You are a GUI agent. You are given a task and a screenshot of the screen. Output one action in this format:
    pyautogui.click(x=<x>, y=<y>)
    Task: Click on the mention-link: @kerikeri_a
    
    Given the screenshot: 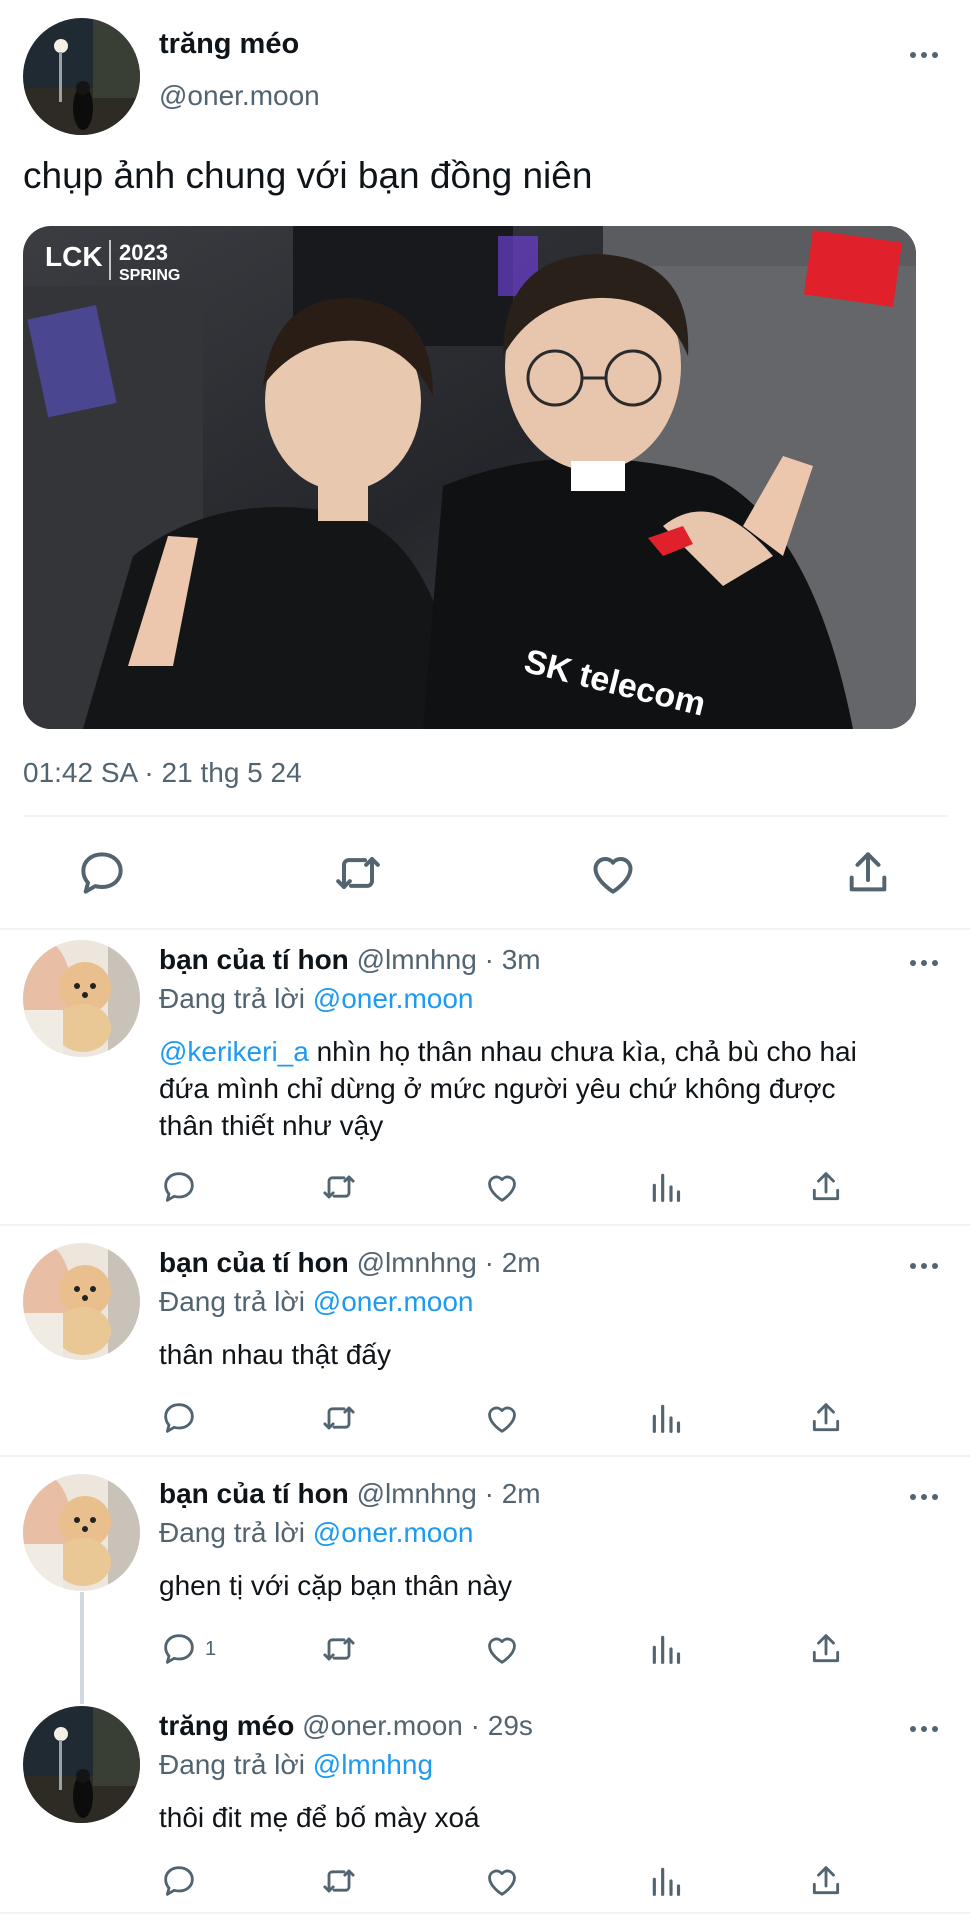 What is the action you would take?
    pyautogui.click(x=234, y=1051)
    